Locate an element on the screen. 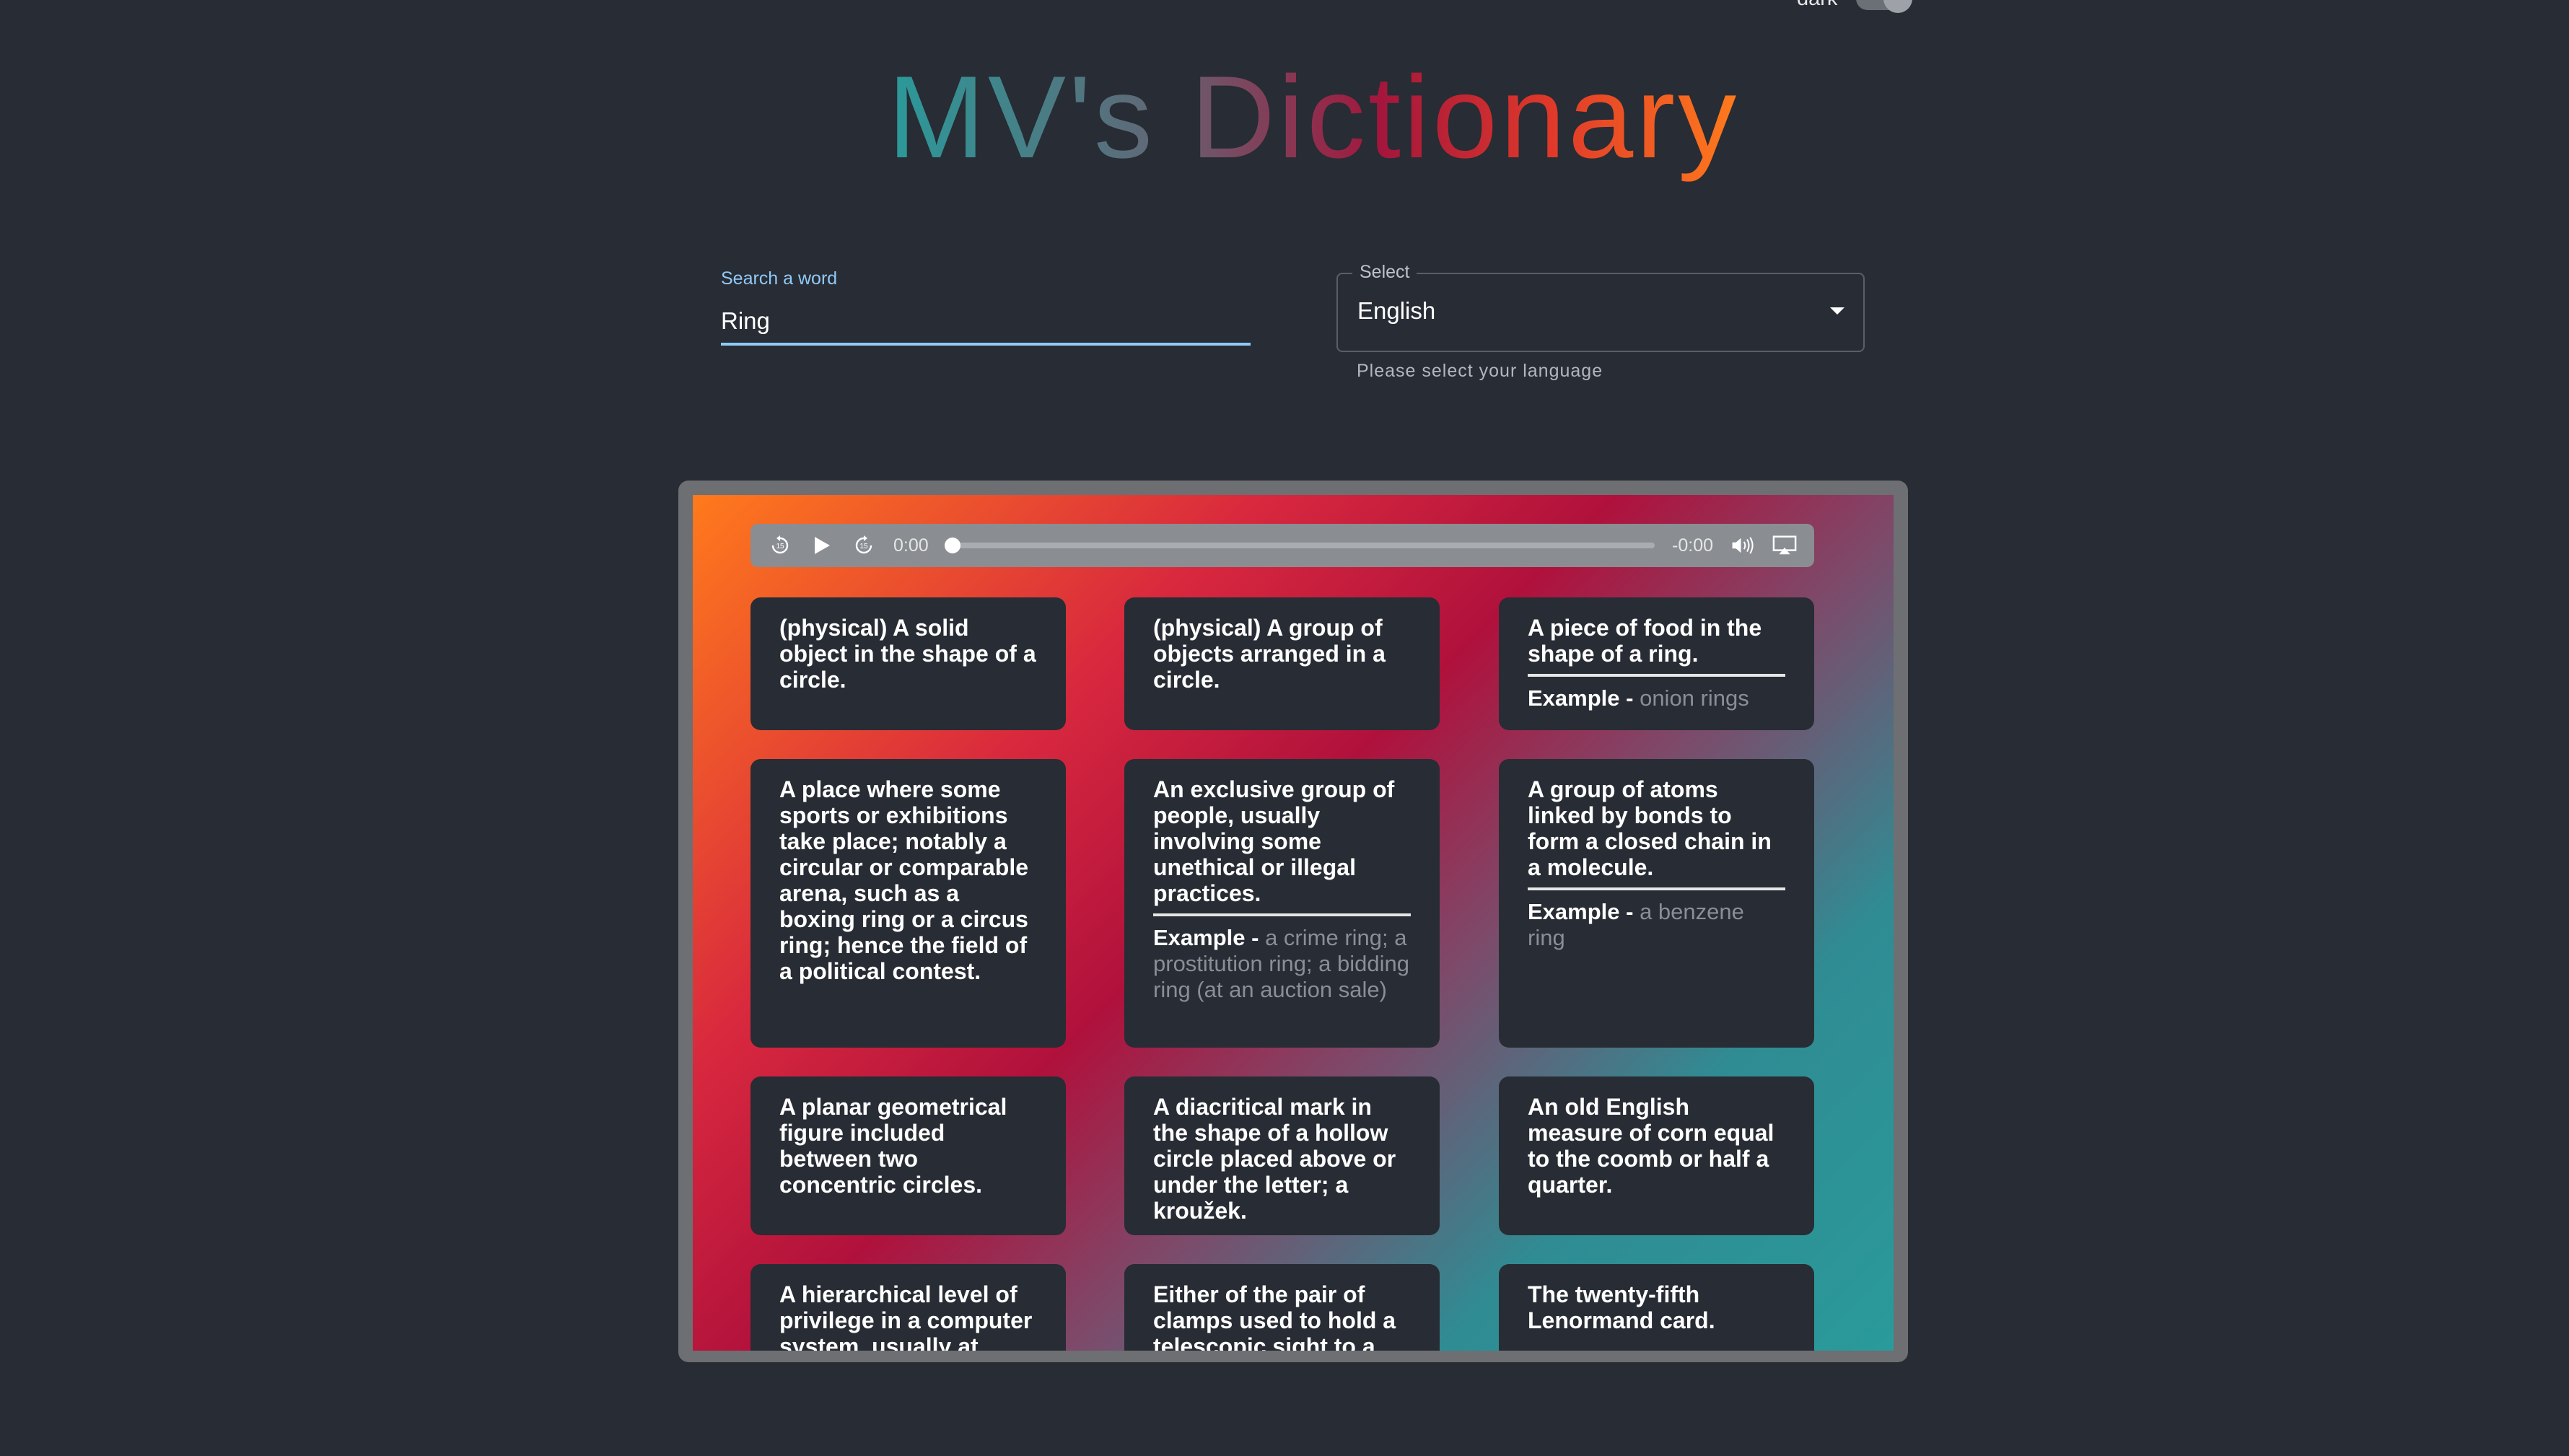 The width and height of the screenshot is (2569, 1456). search-input is located at coordinates (986, 321).